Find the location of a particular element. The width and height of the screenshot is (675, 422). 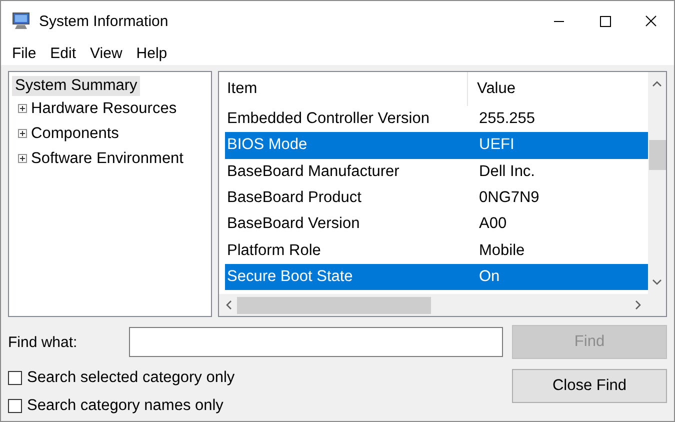

horizontal-scrollbar is located at coordinates (433, 305).